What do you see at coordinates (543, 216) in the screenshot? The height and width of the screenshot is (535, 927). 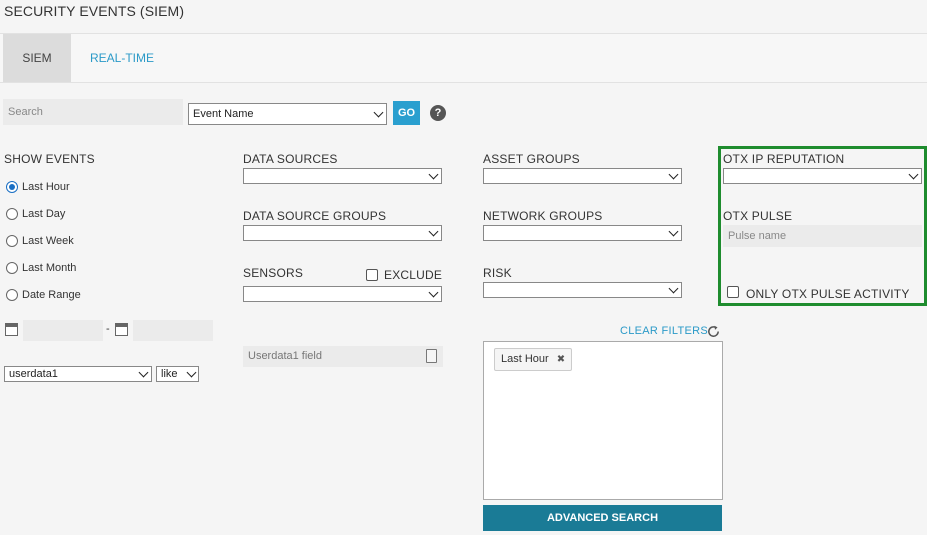 I see `network-groups-label: NETWORK GROUPS` at bounding box center [543, 216].